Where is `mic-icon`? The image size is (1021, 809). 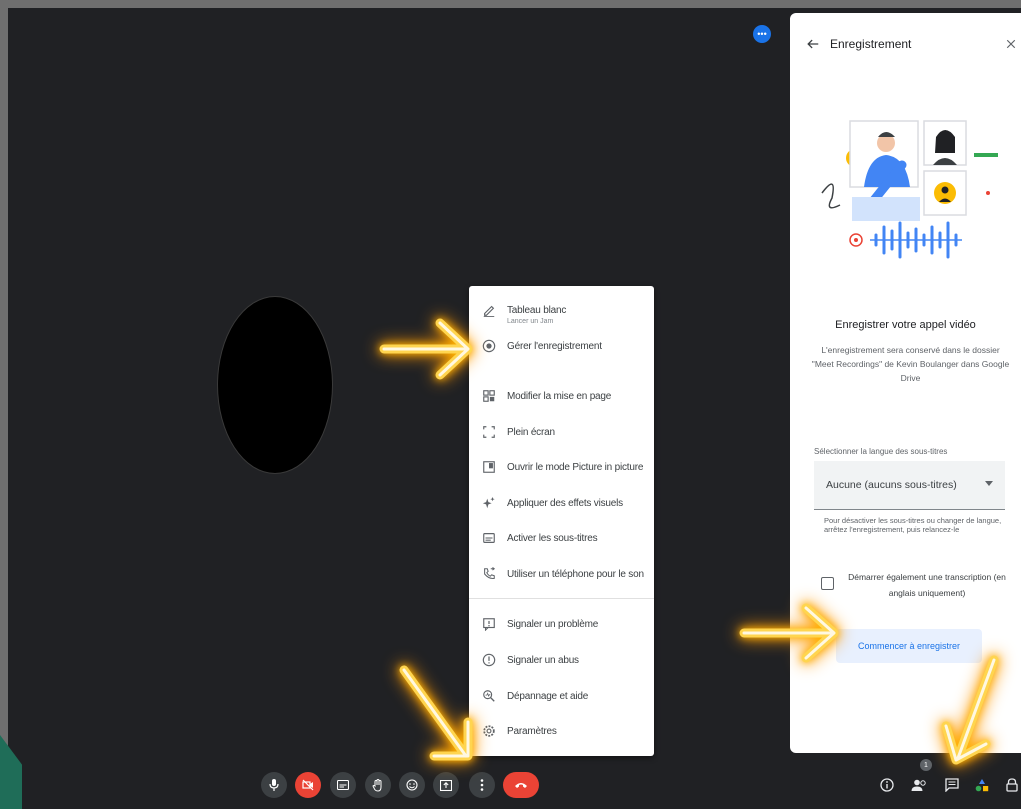 mic-icon is located at coordinates (274, 785).